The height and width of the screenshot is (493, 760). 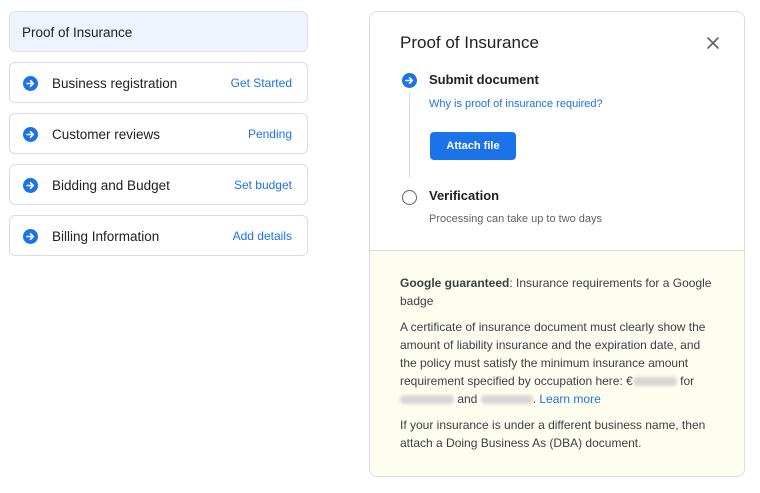 What do you see at coordinates (473, 146) in the screenshot?
I see `attach-file-button: Attach file` at bounding box center [473, 146].